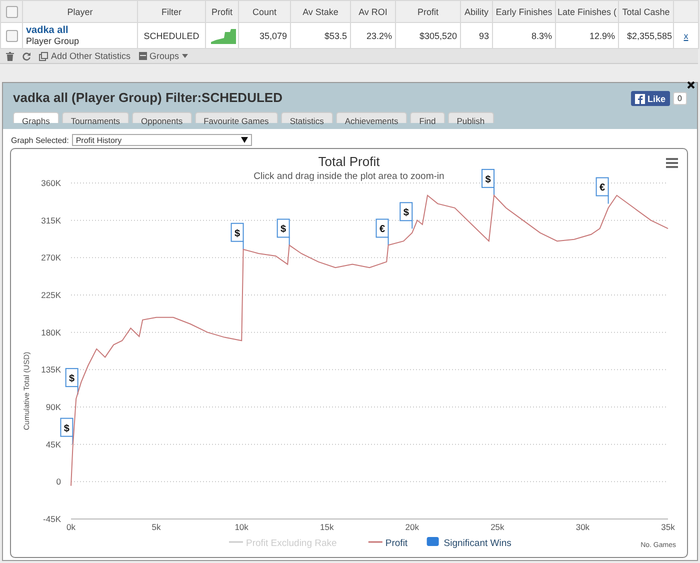  What do you see at coordinates (51, 295) in the screenshot?
I see `y-tick-label: 225K` at bounding box center [51, 295].